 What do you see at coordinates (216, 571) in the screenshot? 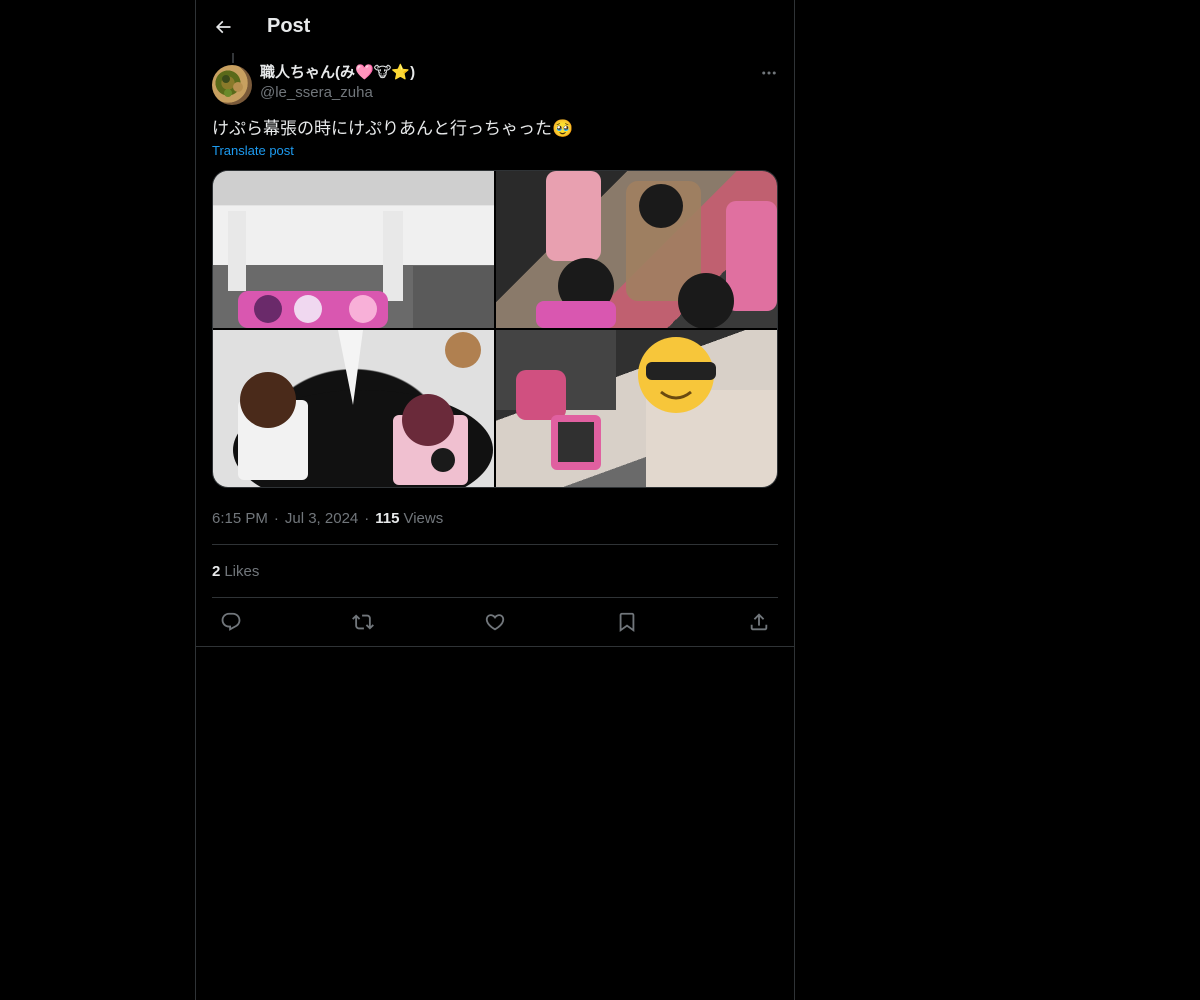
I see `likes-count: 2` at bounding box center [216, 571].